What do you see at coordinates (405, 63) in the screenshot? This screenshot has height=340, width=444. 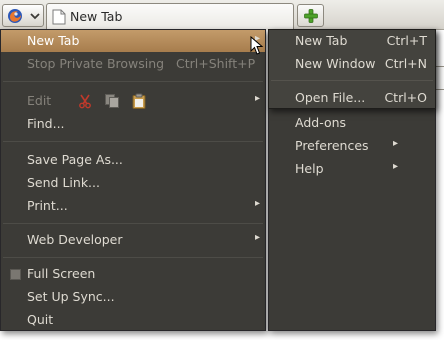 I see `menu-item-accelerator: Ctrl+N` at bounding box center [405, 63].